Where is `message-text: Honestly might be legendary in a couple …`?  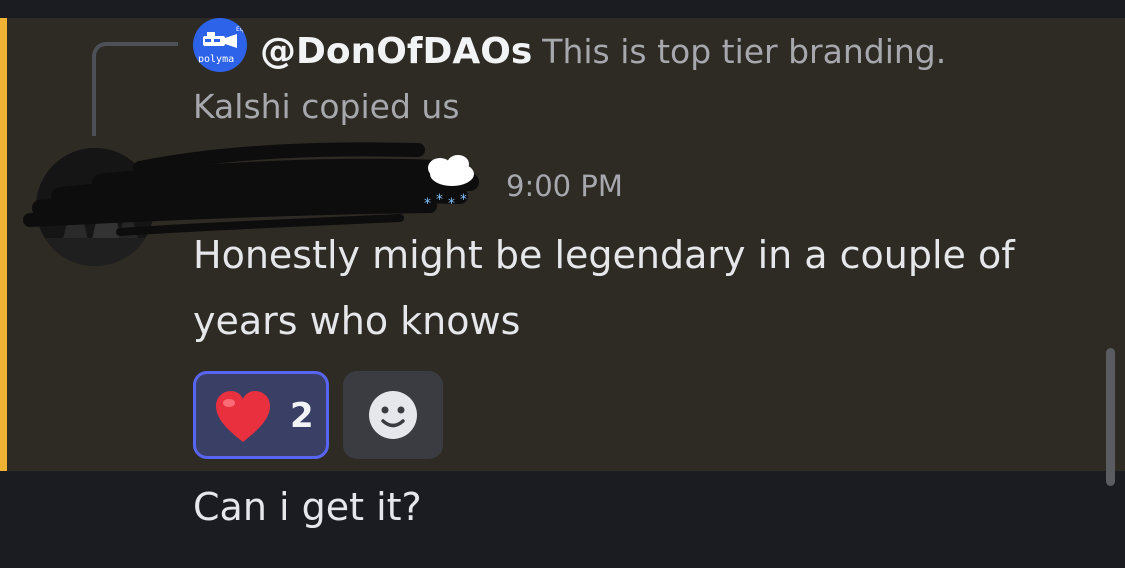 message-text: Honestly might be legendary in a couple … is located at coordinates (604, 288).